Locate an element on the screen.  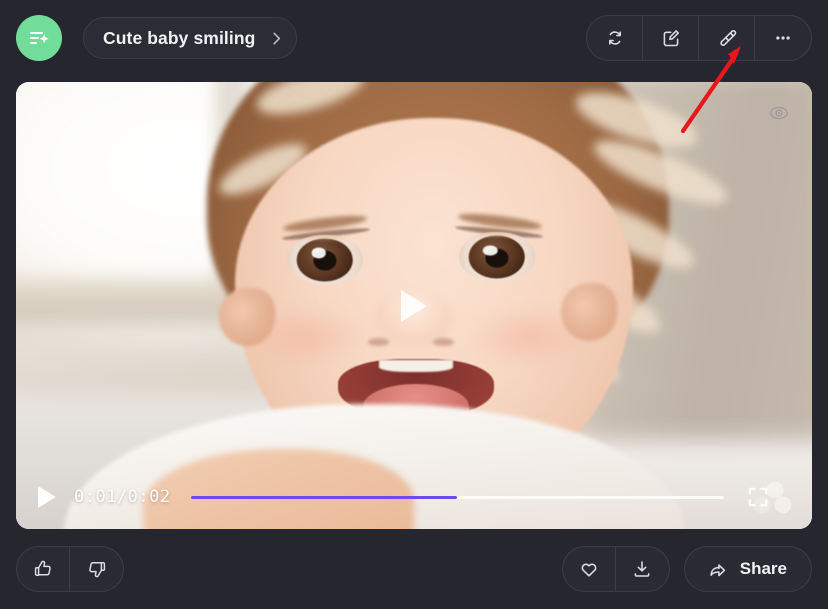
edit-button is located at coordinates (671, 38).